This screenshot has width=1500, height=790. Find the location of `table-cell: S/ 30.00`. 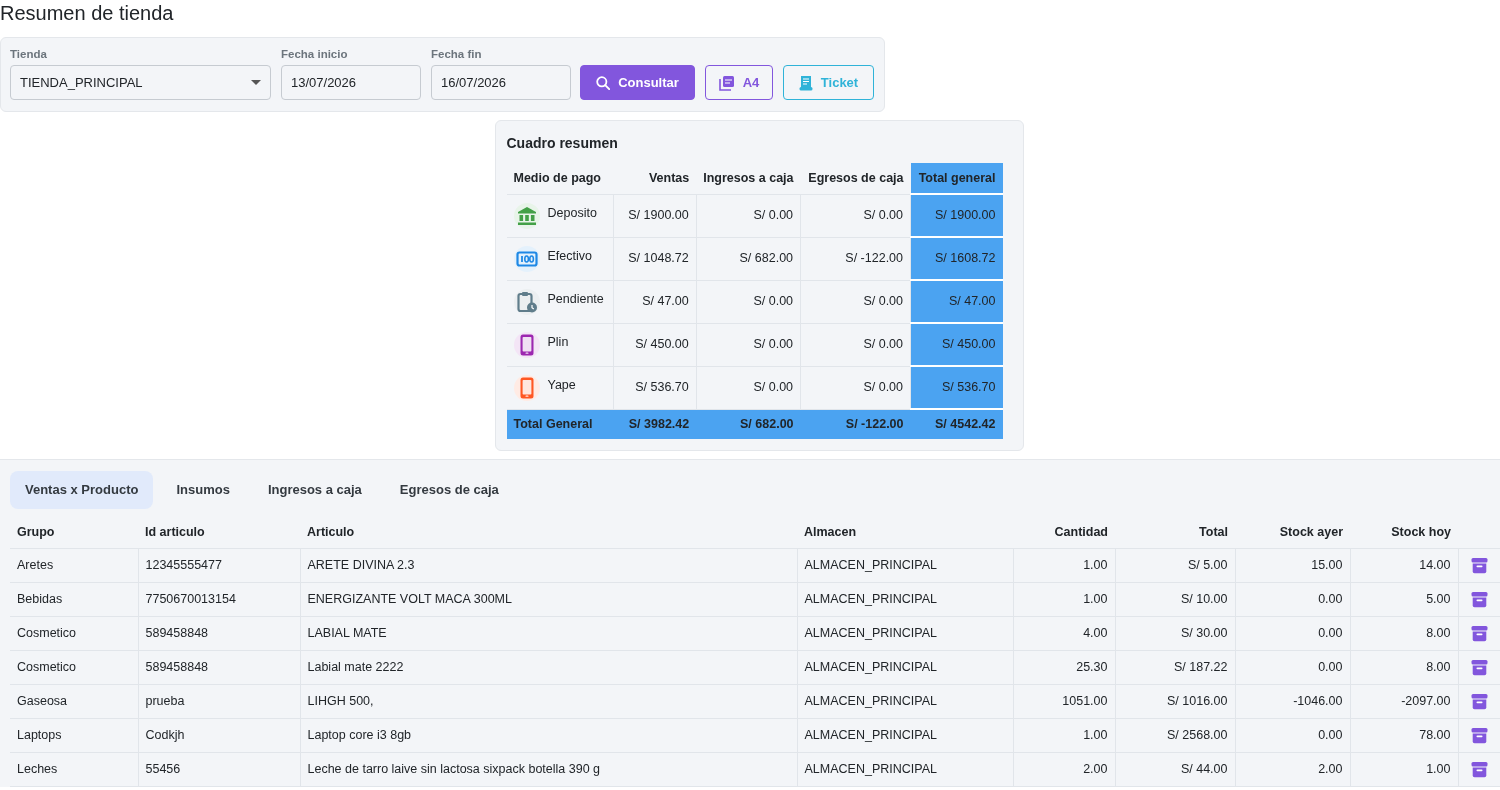

table-cell: S/ 30.00 is located at coordinates (1175, 633).